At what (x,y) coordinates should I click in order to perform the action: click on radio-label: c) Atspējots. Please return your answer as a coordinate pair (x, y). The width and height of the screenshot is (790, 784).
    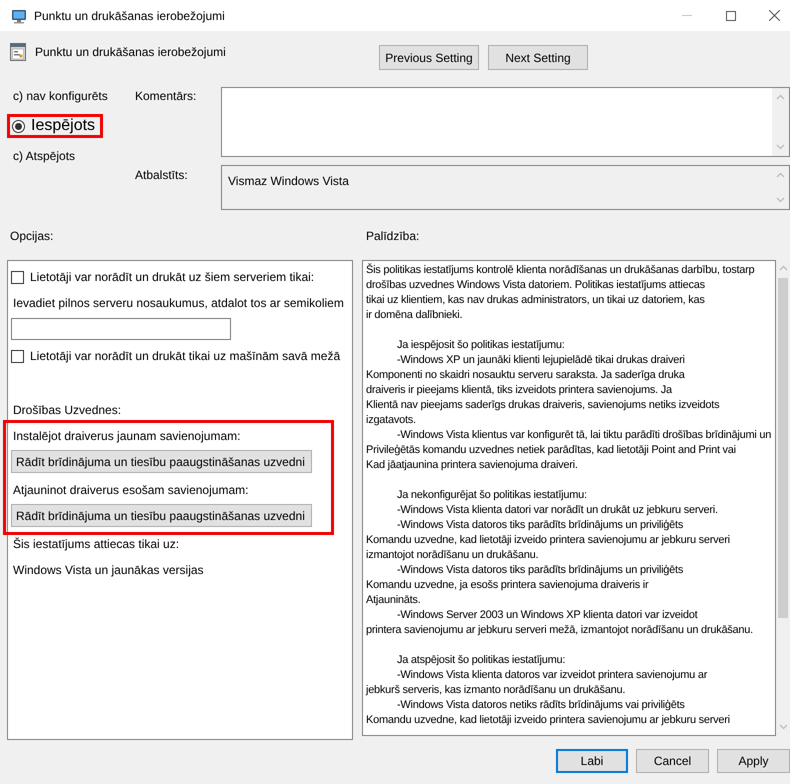
    Looking at the image, I should click on (44, 156).